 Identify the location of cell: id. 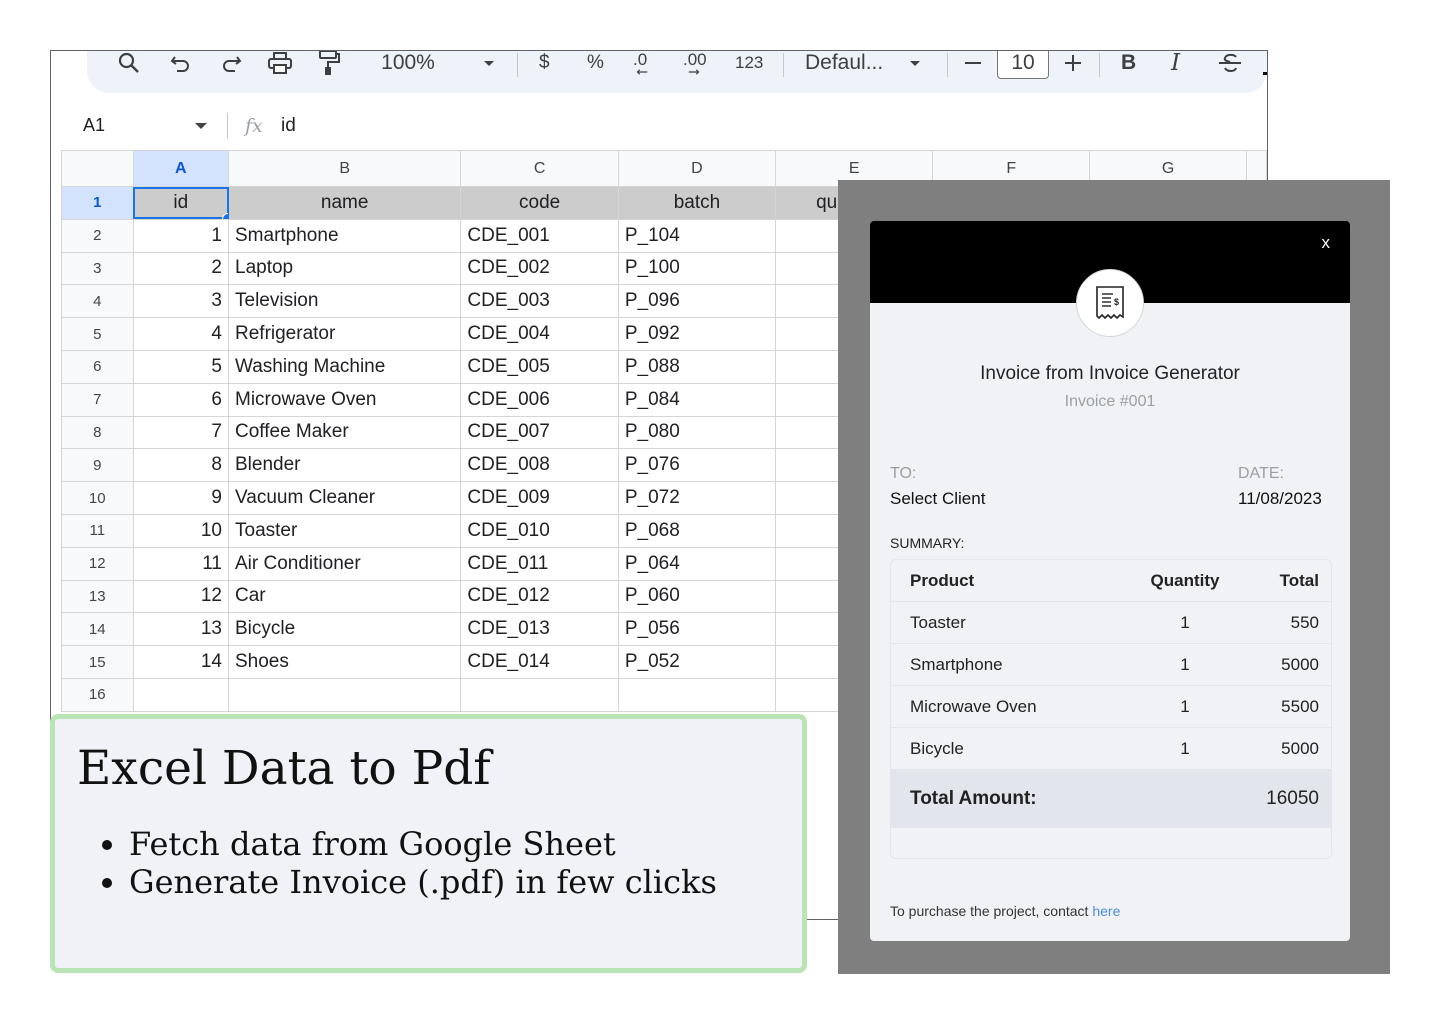
(181, 203).